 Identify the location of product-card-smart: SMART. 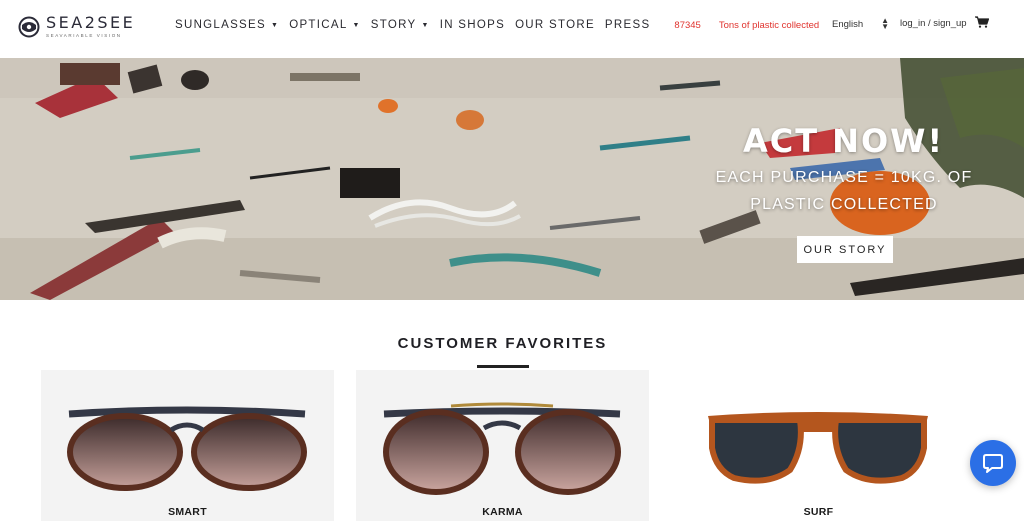
(187, 445).